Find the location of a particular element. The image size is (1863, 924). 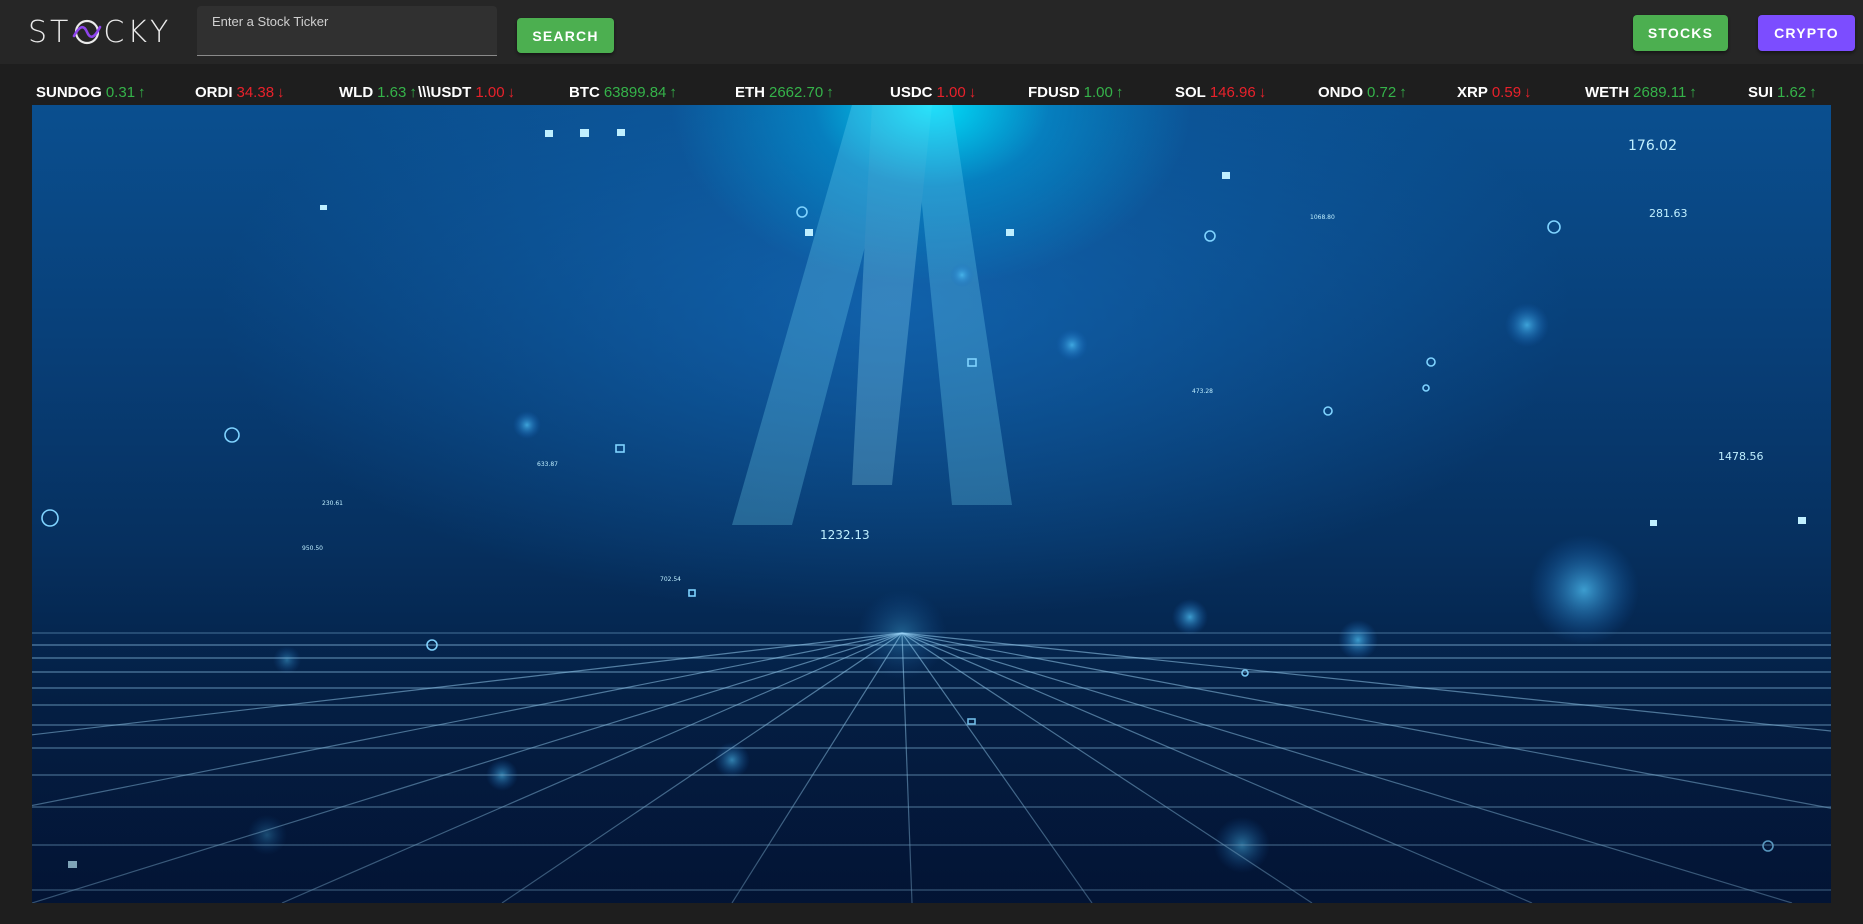

stocky-logo: ST CKY is located at coordinates (99, 32).